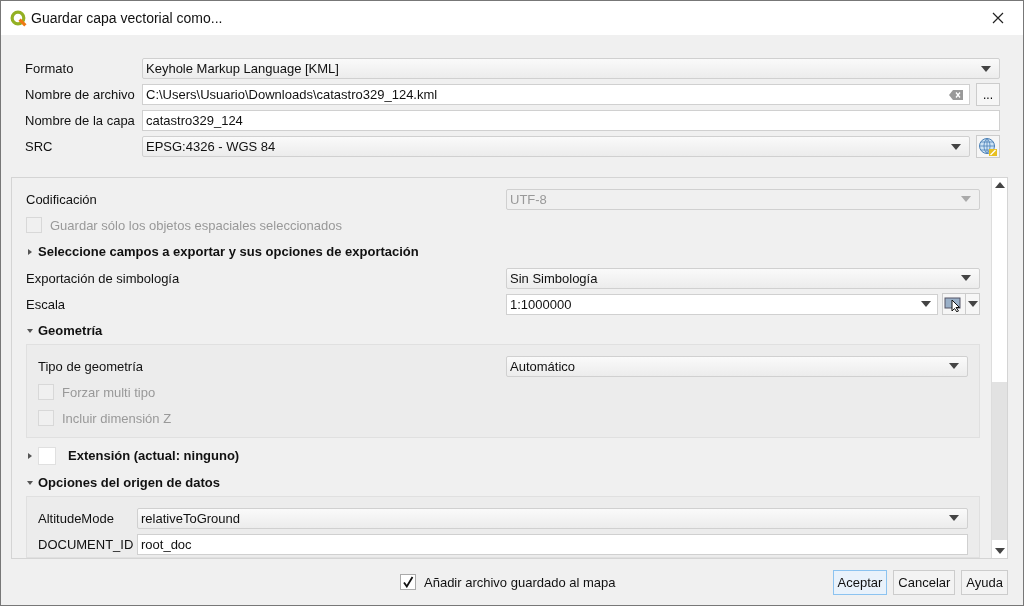 This screenshot has height=606, width=1024. What do you see at coordinates (571, 68) in the screenshot?
I see `dropdown: Keyhole Markup Language [KML]` at bounding box center [571, 68].